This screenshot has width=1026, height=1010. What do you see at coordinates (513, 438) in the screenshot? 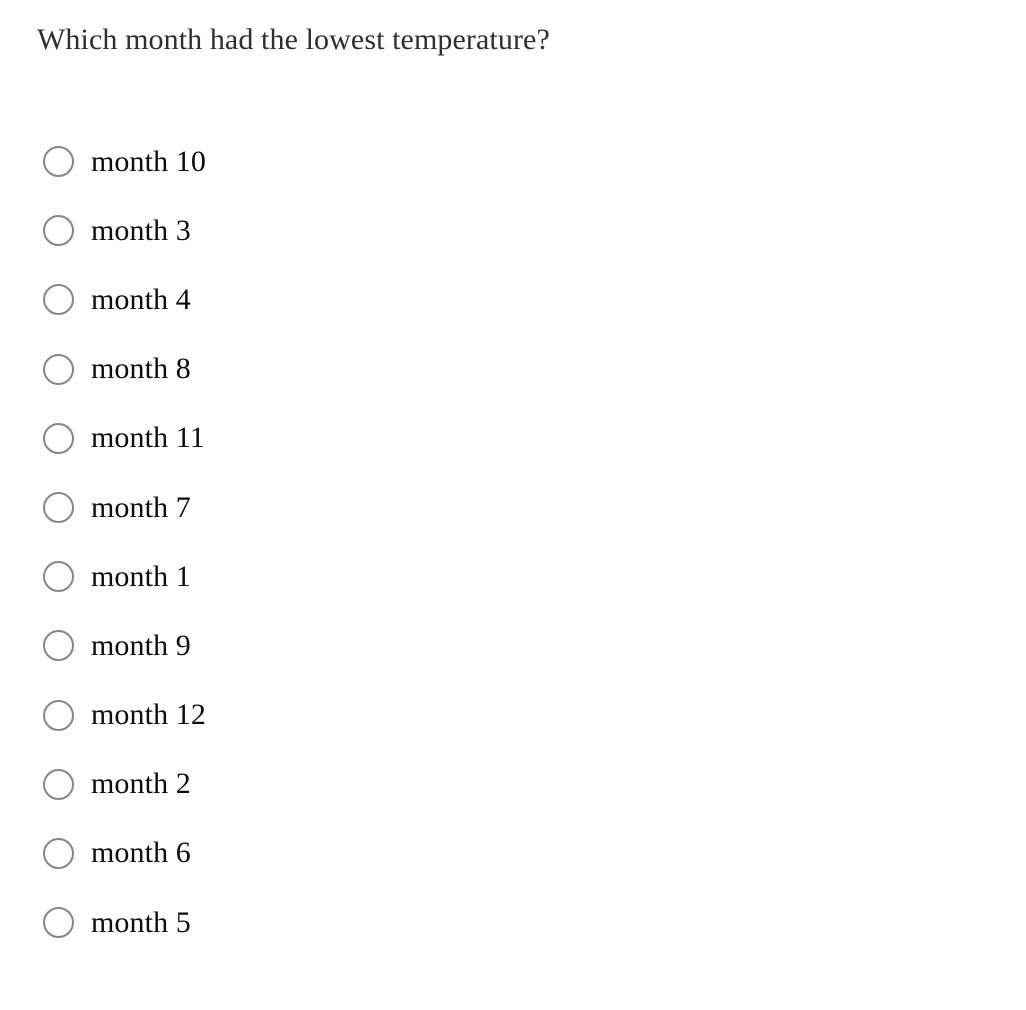
I see `answer-option-row: month 11` at bounding box center [513, 438].